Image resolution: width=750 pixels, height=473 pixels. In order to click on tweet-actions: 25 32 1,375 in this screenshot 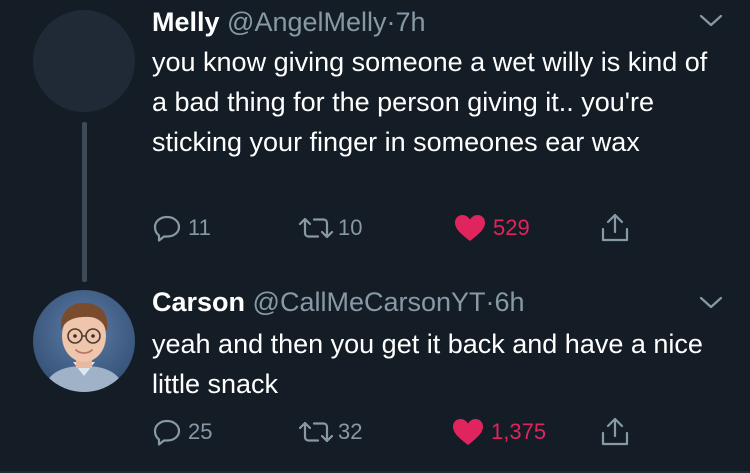, I will do `click(375, 432)`.